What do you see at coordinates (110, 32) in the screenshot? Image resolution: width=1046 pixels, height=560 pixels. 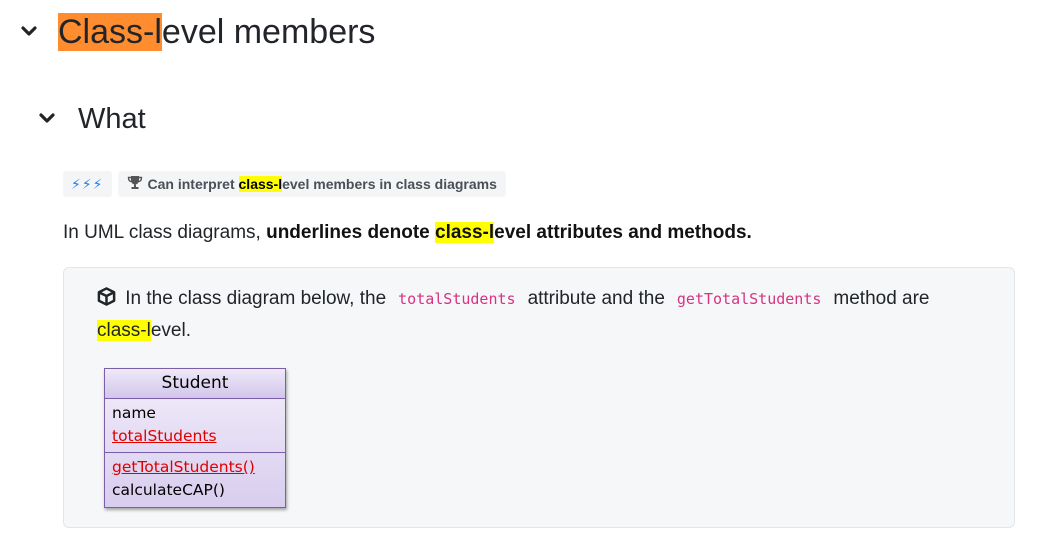 I see `search-highlight: Class-l` at bounding box center [110, 32].